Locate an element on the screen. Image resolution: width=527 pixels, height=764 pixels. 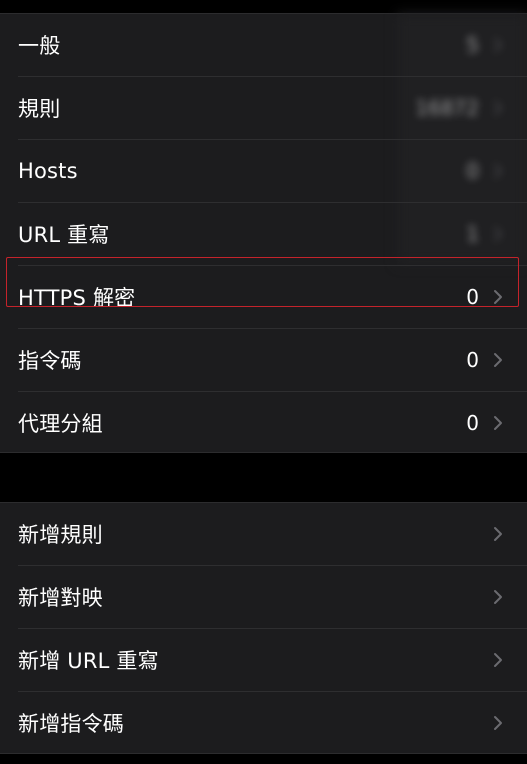
row-hosts: Hosts 0 is located at coordinates (263, 171).